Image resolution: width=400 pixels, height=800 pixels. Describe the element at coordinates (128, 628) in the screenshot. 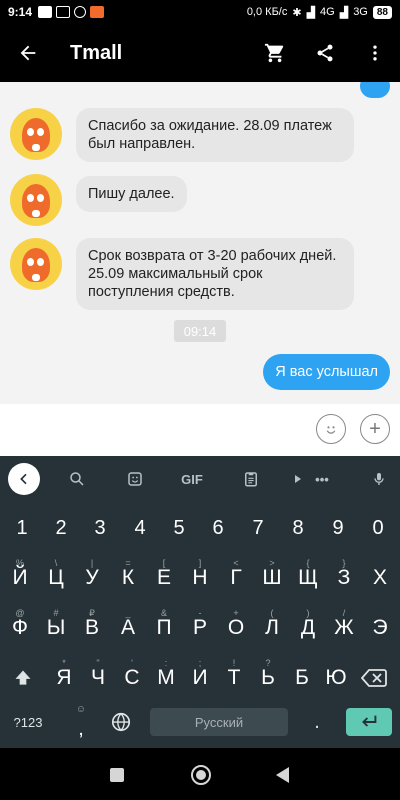

I see `key-а: _ А` at that location.